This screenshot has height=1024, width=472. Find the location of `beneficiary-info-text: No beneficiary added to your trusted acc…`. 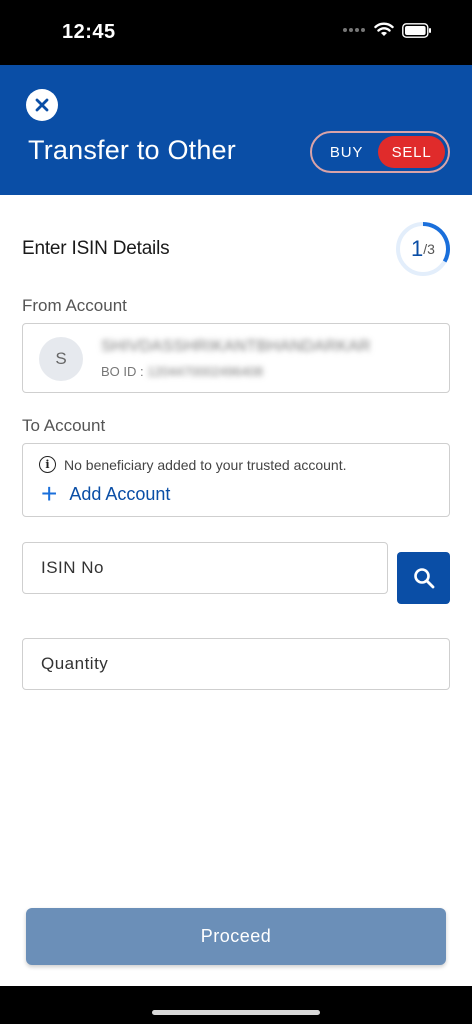

beneficiary-info-text: No beneficiary added to your trusted acc… is located at coordinates (205, 464).